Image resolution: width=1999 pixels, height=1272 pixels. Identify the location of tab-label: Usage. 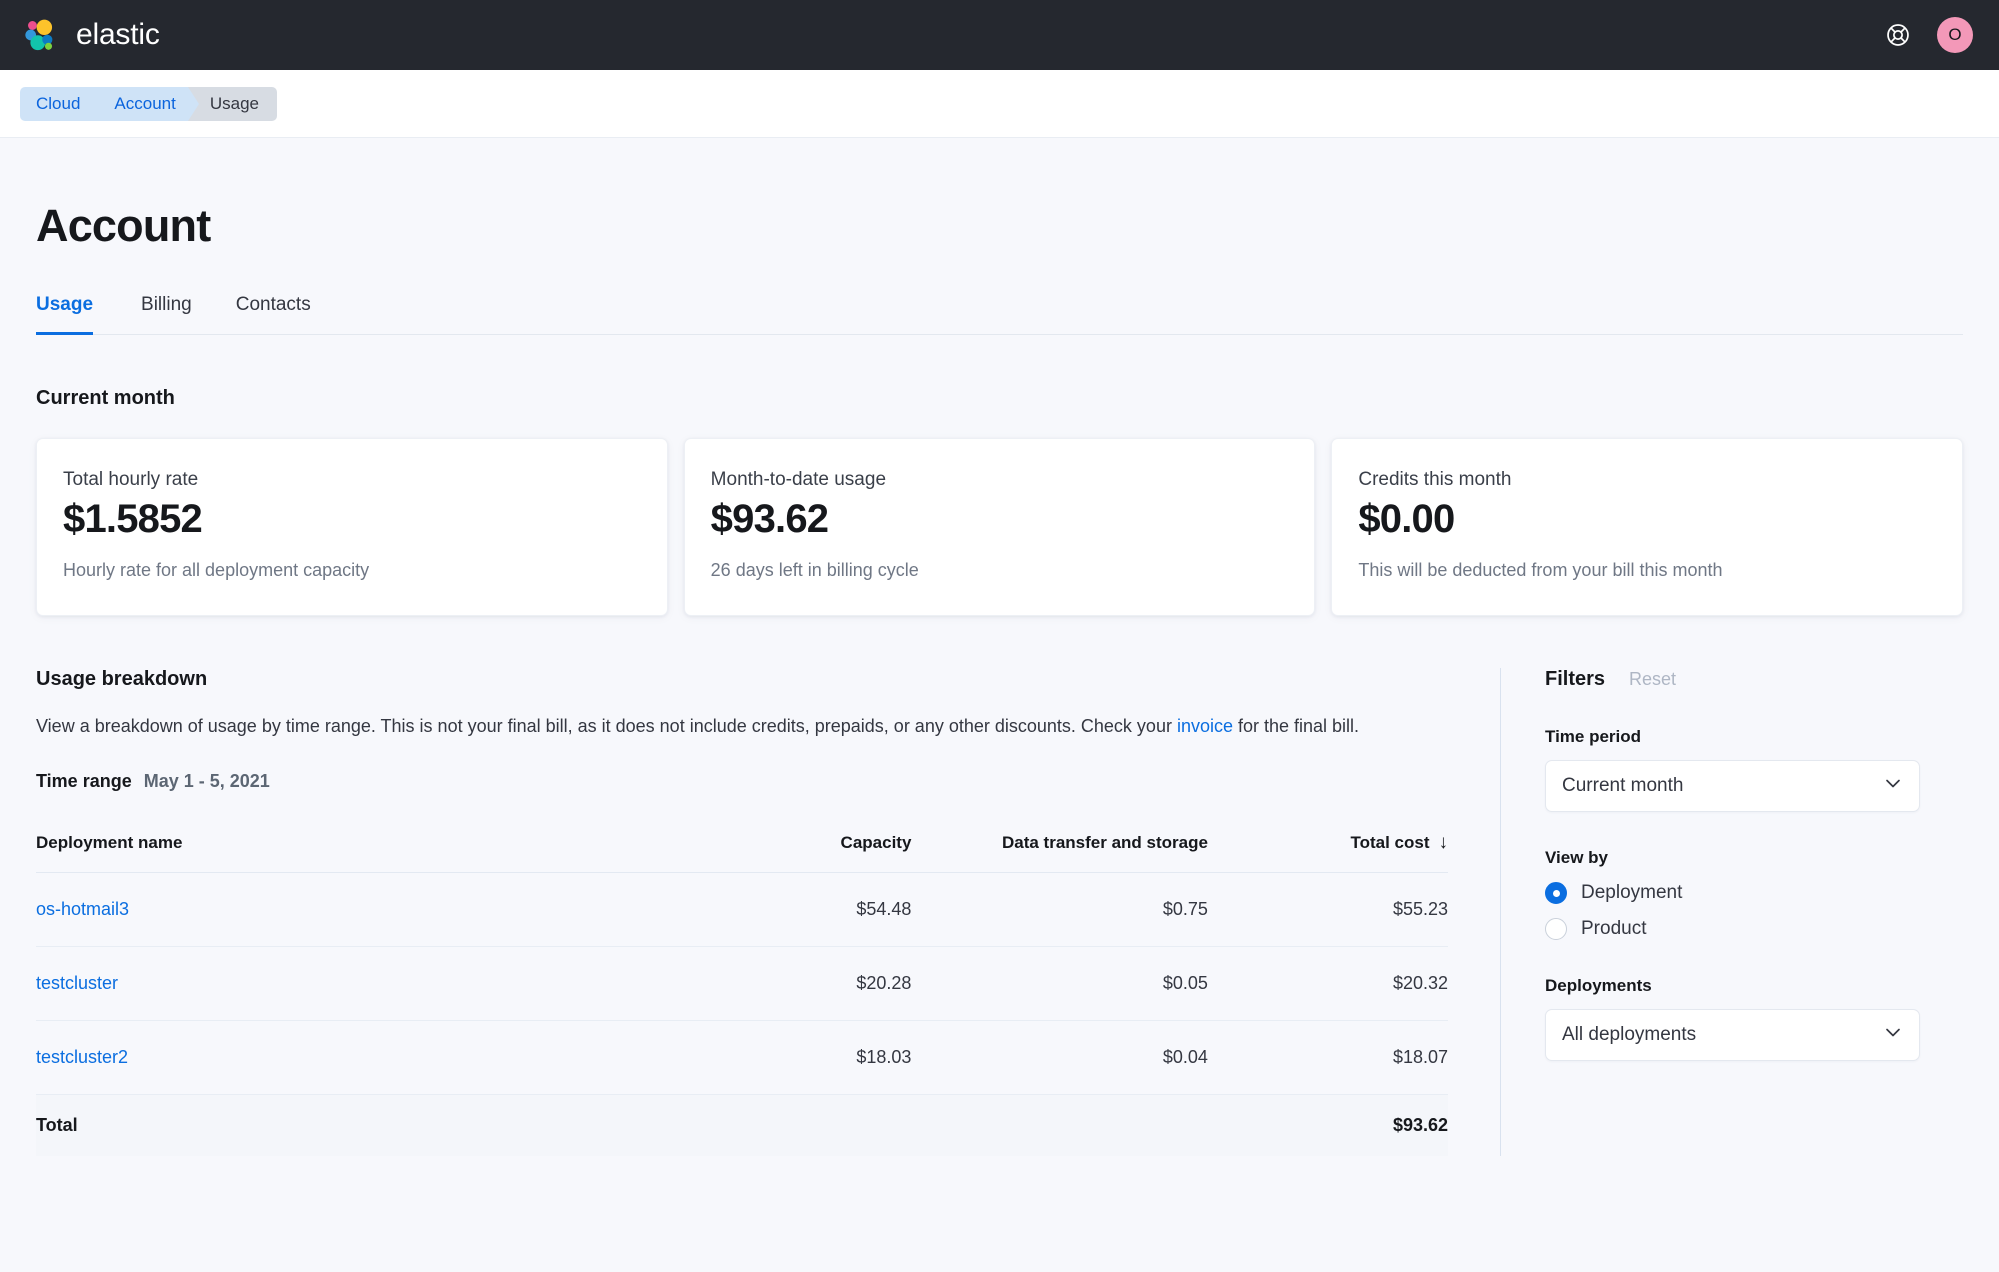
(65, 304).